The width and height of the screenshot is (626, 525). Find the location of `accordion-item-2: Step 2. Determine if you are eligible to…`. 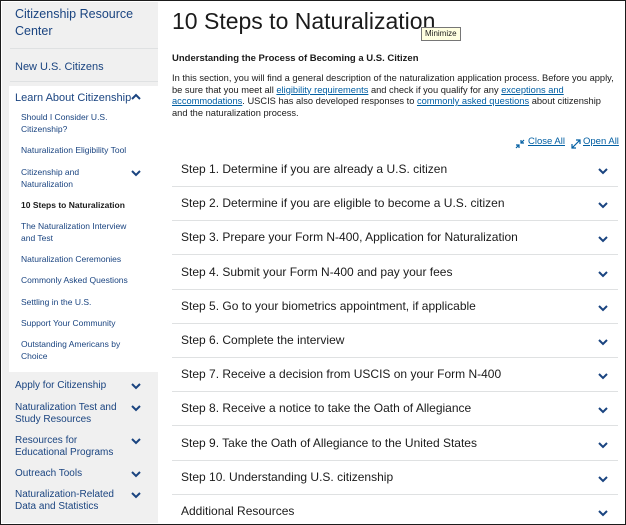

accordion-item-2: Step 2. Determine if you are eligible to… is located at coordinates (395, 204).